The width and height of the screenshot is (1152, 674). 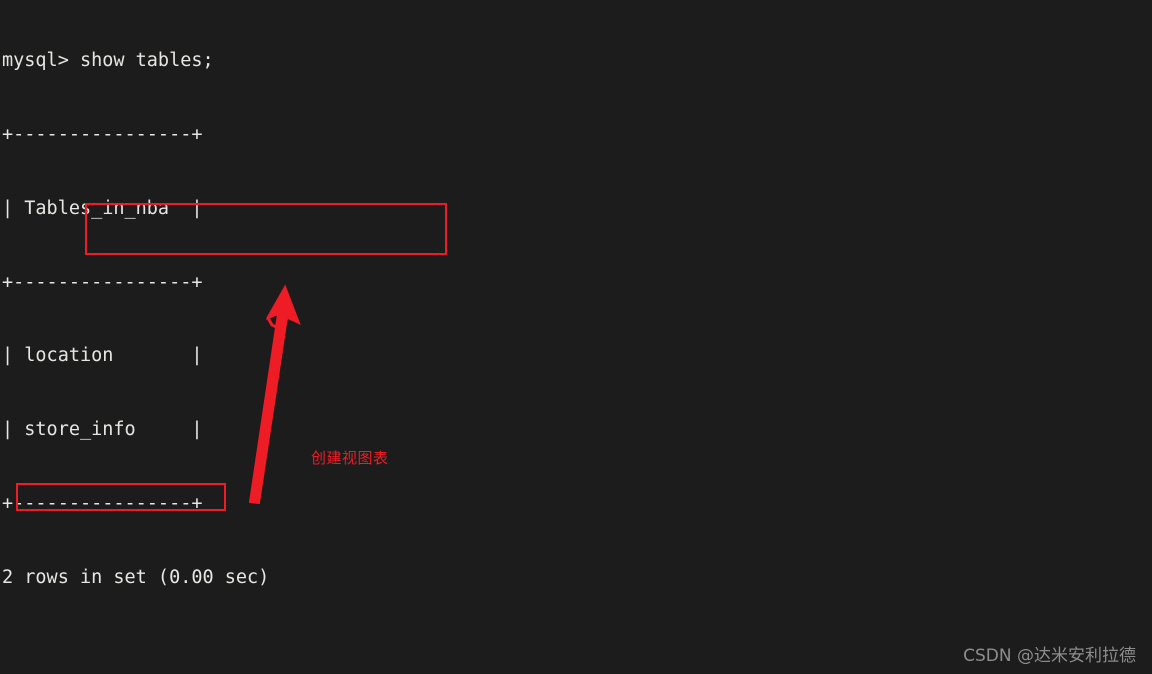 What do you see at coordinates (102, 430) in the screenshot?
I see `terminal-line: | store_info |` at bounding box center [102, 430].